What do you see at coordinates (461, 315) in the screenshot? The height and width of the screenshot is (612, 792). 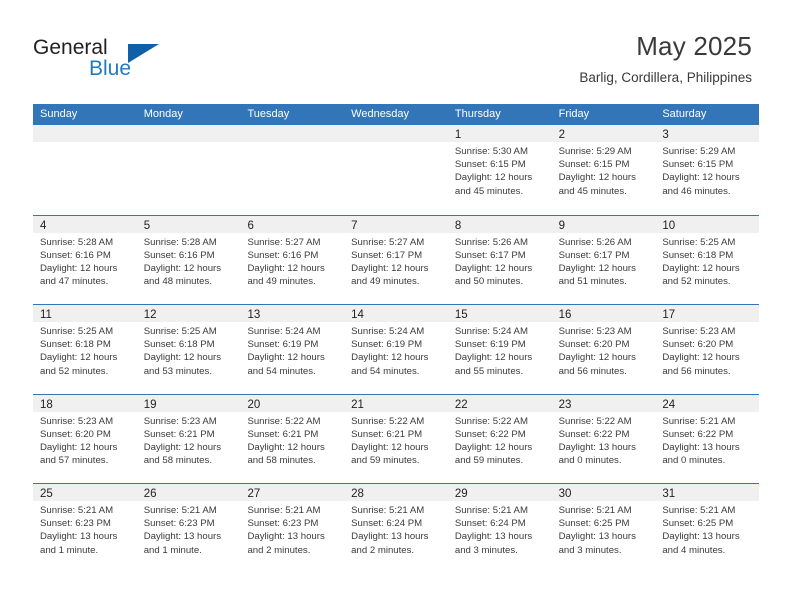 I see `day-number: 15` at bounding box center [461, 315].